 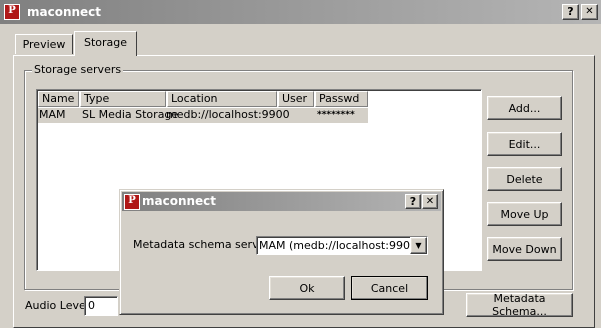 I want to click on cell-type: SL Media Storage, so click(x=130, y=114).